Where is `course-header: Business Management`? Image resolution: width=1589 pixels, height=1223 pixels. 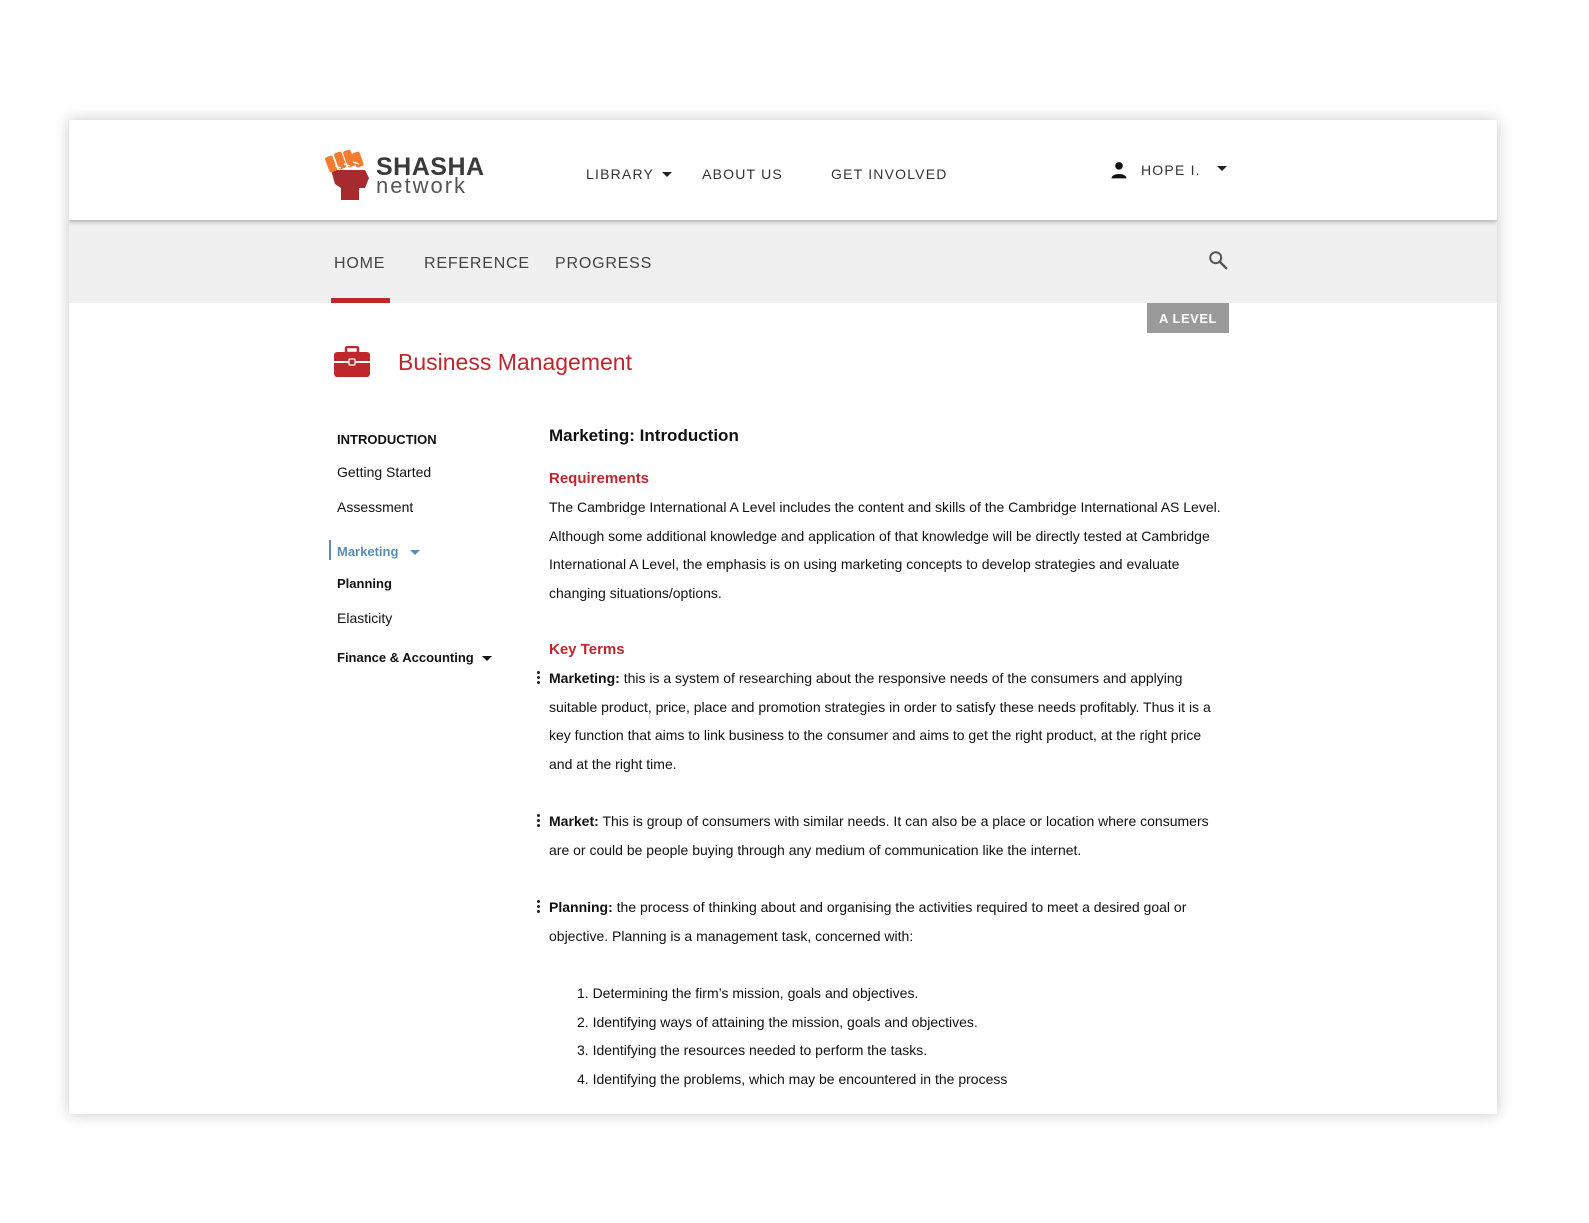 course-header: Business Management is located at coordinates (483, 362).